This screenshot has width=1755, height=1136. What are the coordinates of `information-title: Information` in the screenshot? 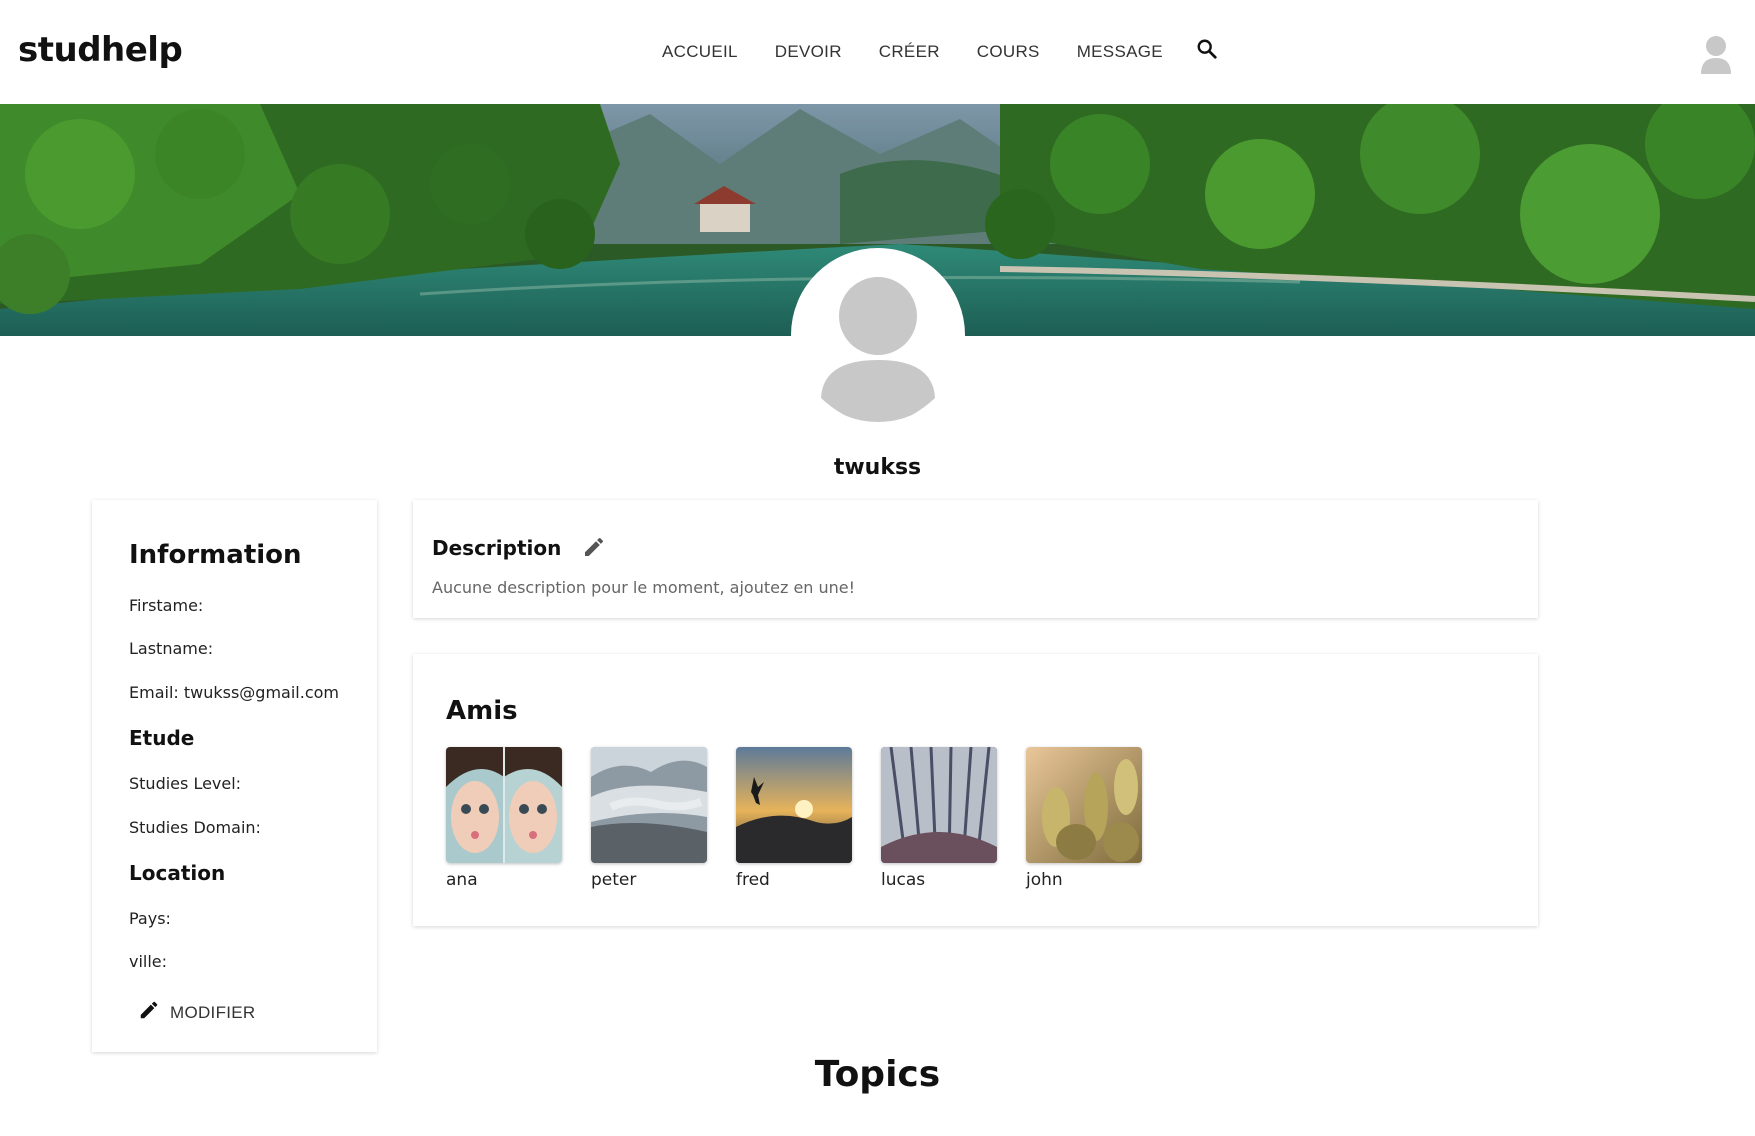 It's located at (215, 555).